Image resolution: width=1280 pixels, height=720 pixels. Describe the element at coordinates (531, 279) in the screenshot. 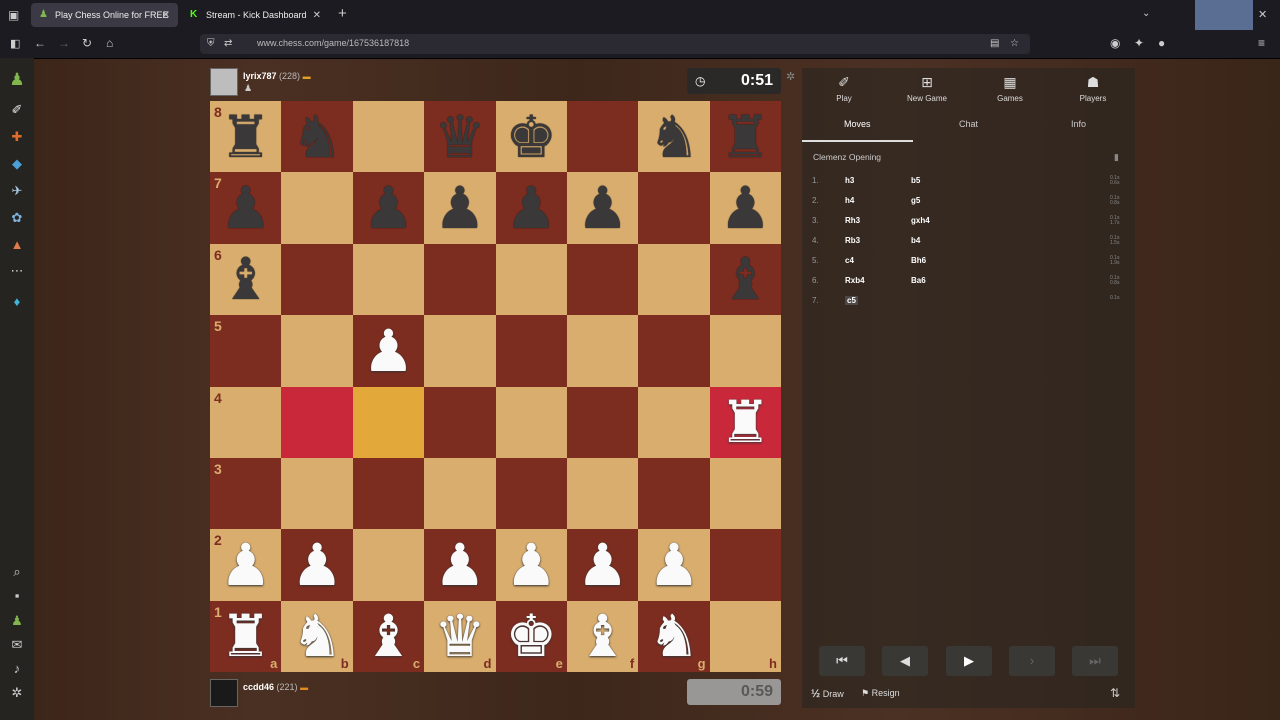

I see `square-e6` at that location.